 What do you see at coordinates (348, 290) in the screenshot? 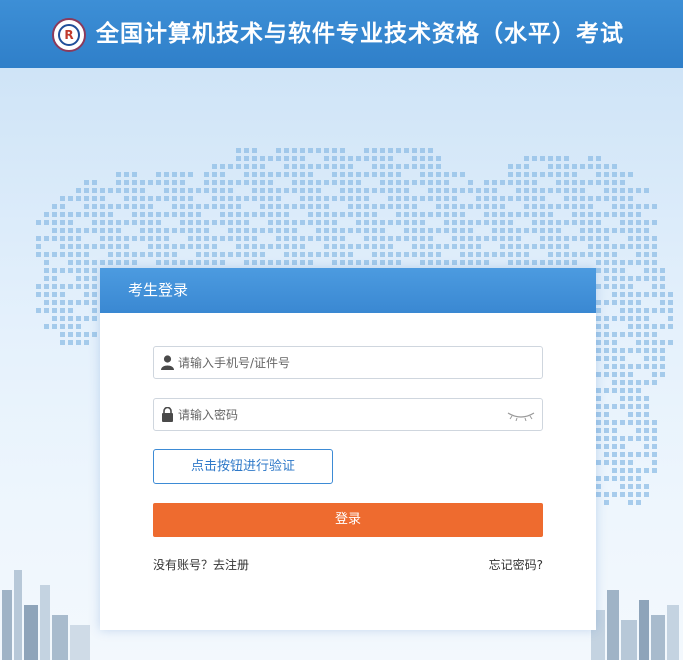
I see `login-card-header: 考生登录` at bounding box center [348, 290].